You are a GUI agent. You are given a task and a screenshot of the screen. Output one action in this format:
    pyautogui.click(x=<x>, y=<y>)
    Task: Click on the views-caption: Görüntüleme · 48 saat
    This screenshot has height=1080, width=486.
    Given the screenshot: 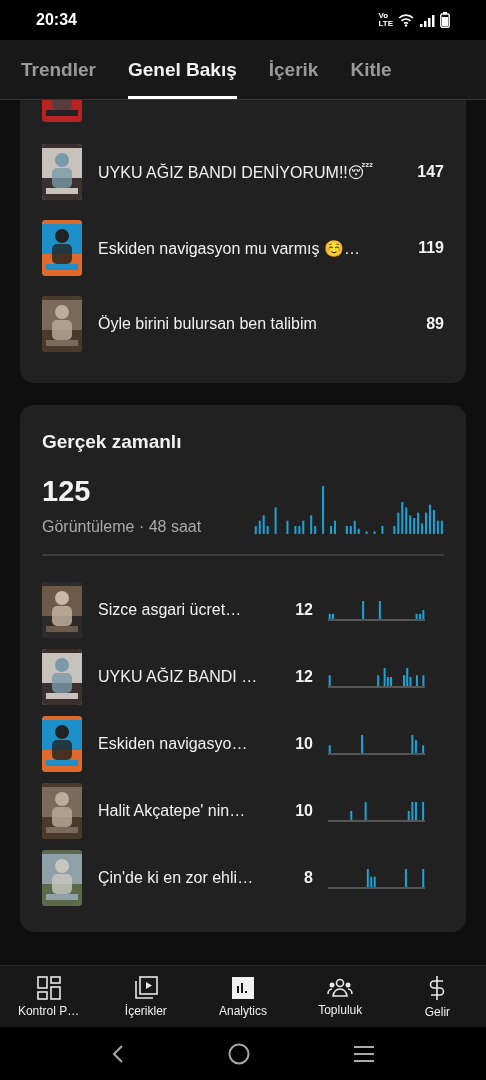 What is the action you would take?
    pyautogui.click(x=122, y=527)
    